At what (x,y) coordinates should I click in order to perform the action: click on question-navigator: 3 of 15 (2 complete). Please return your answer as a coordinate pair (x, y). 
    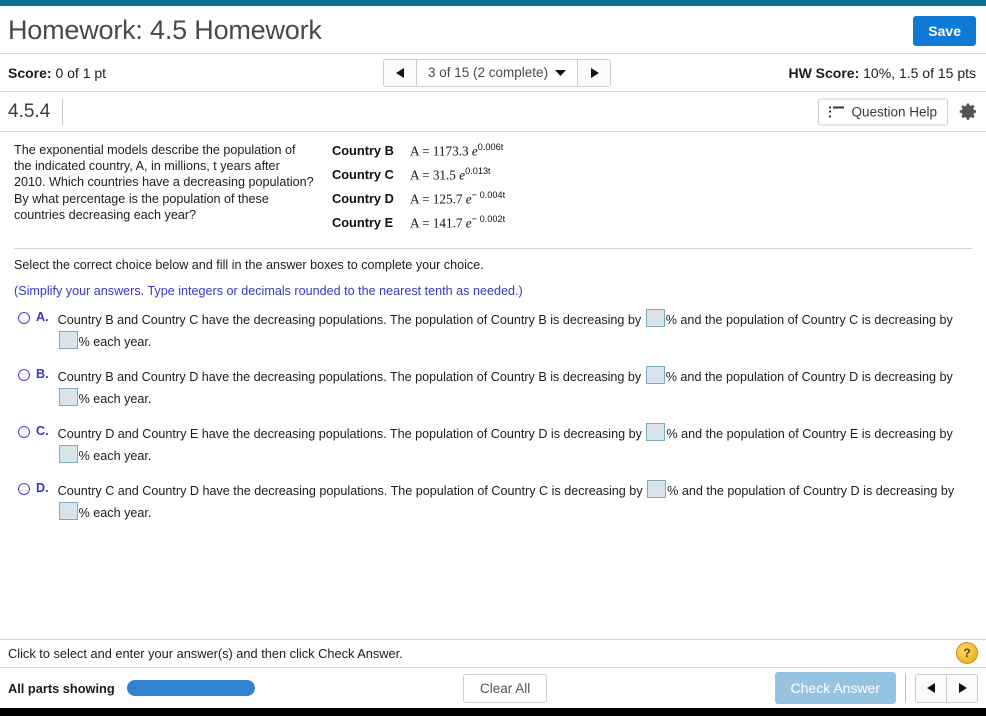
    Looking at the image, I should click on (497, 72).